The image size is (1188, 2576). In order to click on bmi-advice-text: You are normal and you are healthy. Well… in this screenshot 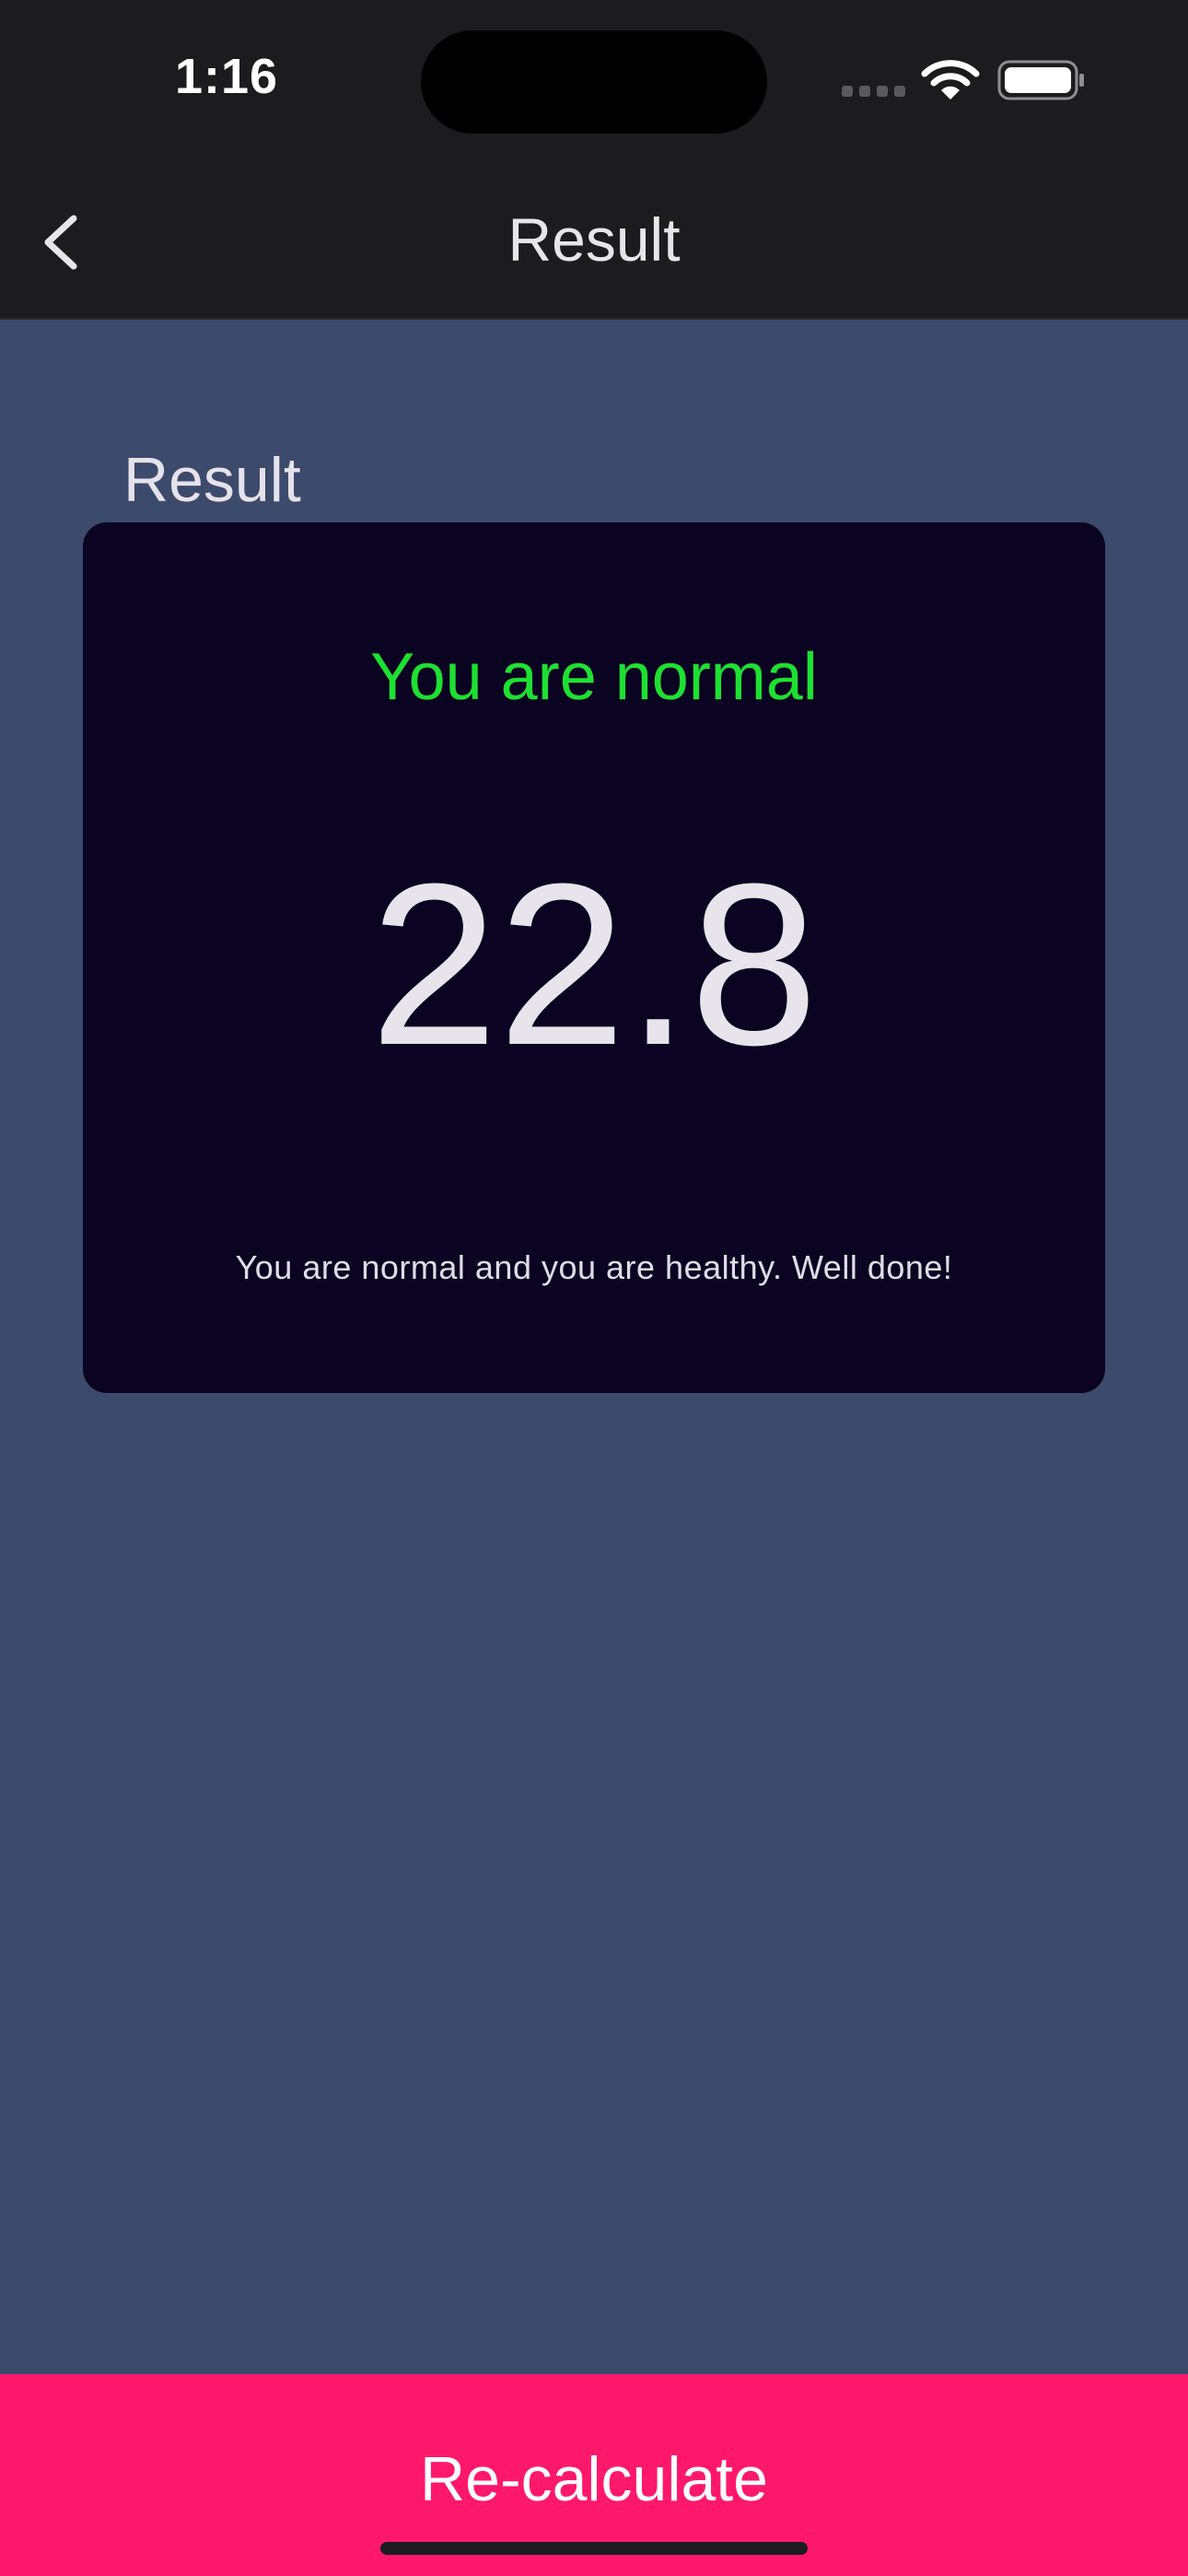, I will do `click(594, 1267)`.